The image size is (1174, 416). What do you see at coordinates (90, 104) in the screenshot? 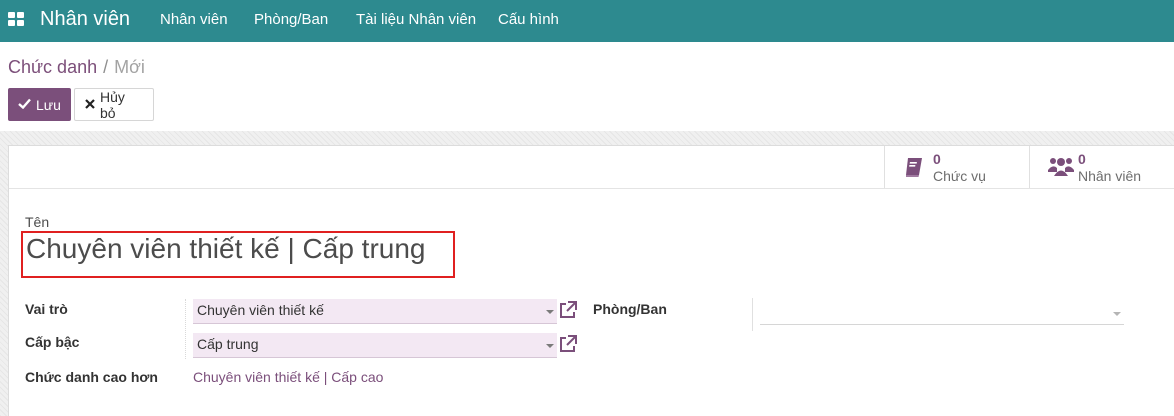
I see `close-icon` at bounding box center [90, 104].